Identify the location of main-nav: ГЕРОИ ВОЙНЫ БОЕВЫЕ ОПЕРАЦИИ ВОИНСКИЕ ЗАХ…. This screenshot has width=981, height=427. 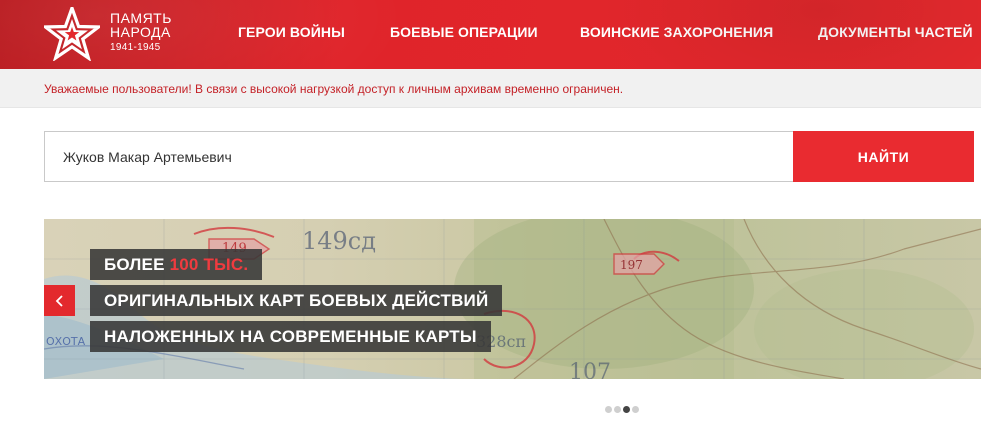
(490, 34).